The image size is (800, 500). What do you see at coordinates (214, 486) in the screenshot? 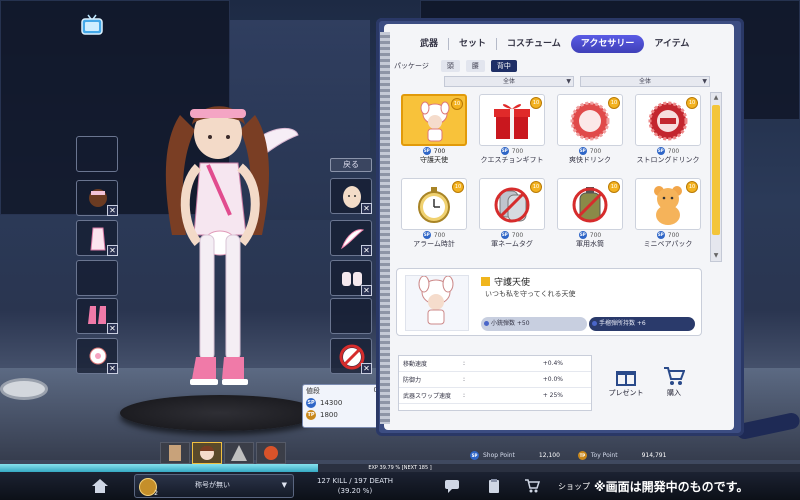
I see `player-title-select: 2 称号が無い ▼` at bounding box center [214, 486].